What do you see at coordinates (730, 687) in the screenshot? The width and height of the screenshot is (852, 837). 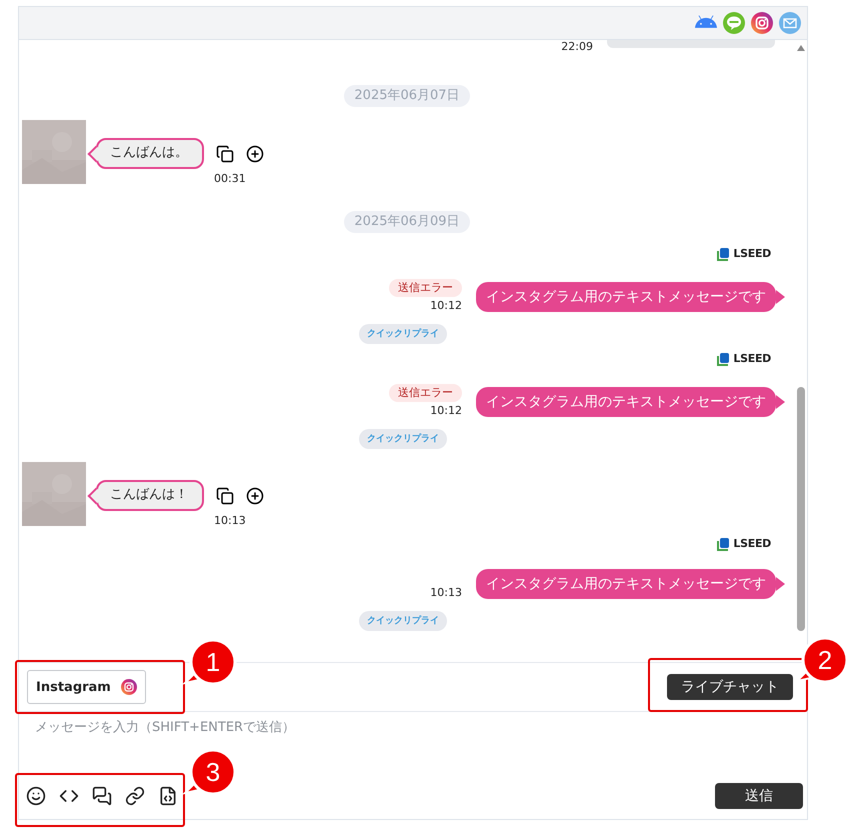 I see `live-chat-button: ライブチャット` at bounding box center [730, 687].